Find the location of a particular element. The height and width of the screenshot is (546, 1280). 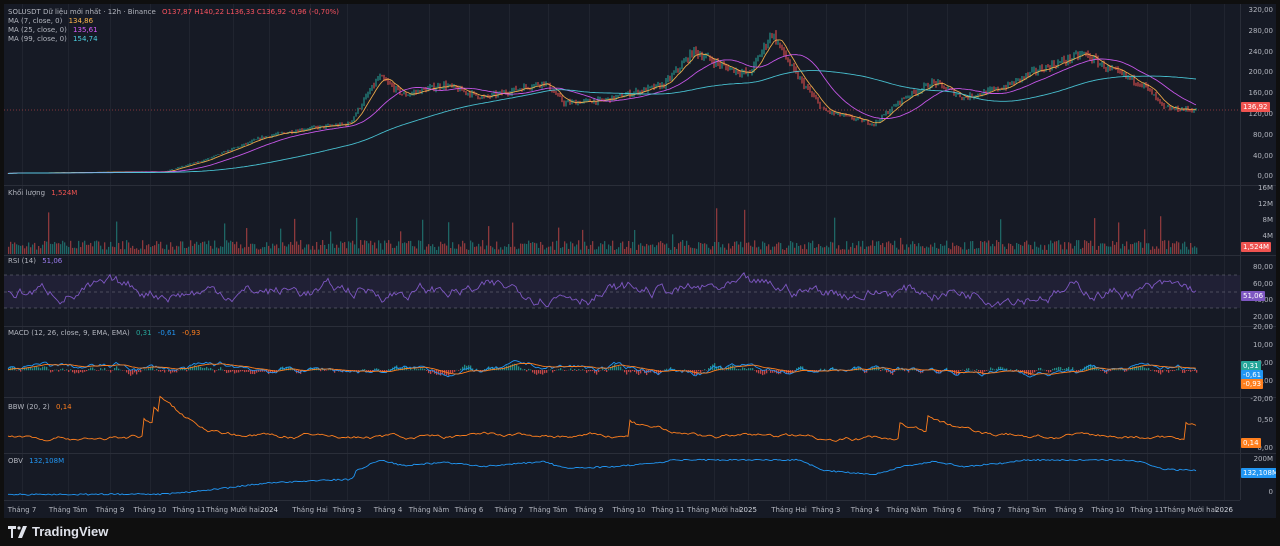

time-axis-label: Tháng Năm is located at coordinates (429, 510).